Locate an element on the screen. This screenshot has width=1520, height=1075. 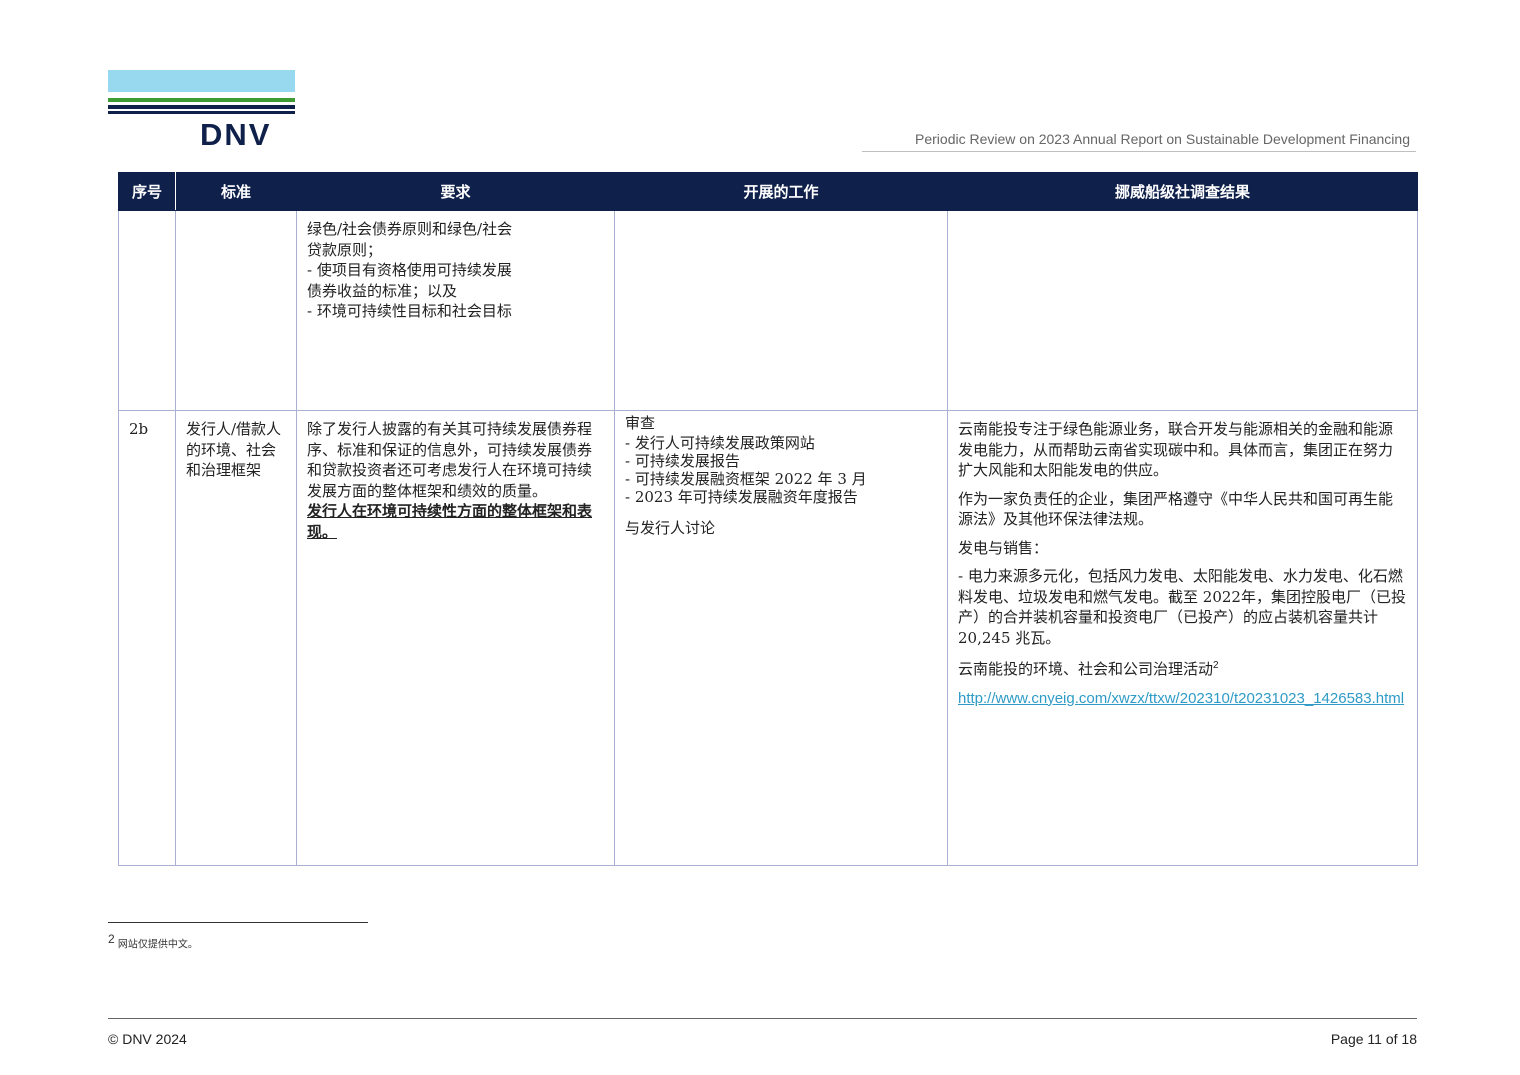
requirement-line: 债券收益的标准；以及 is located at coordinates (382, 290).